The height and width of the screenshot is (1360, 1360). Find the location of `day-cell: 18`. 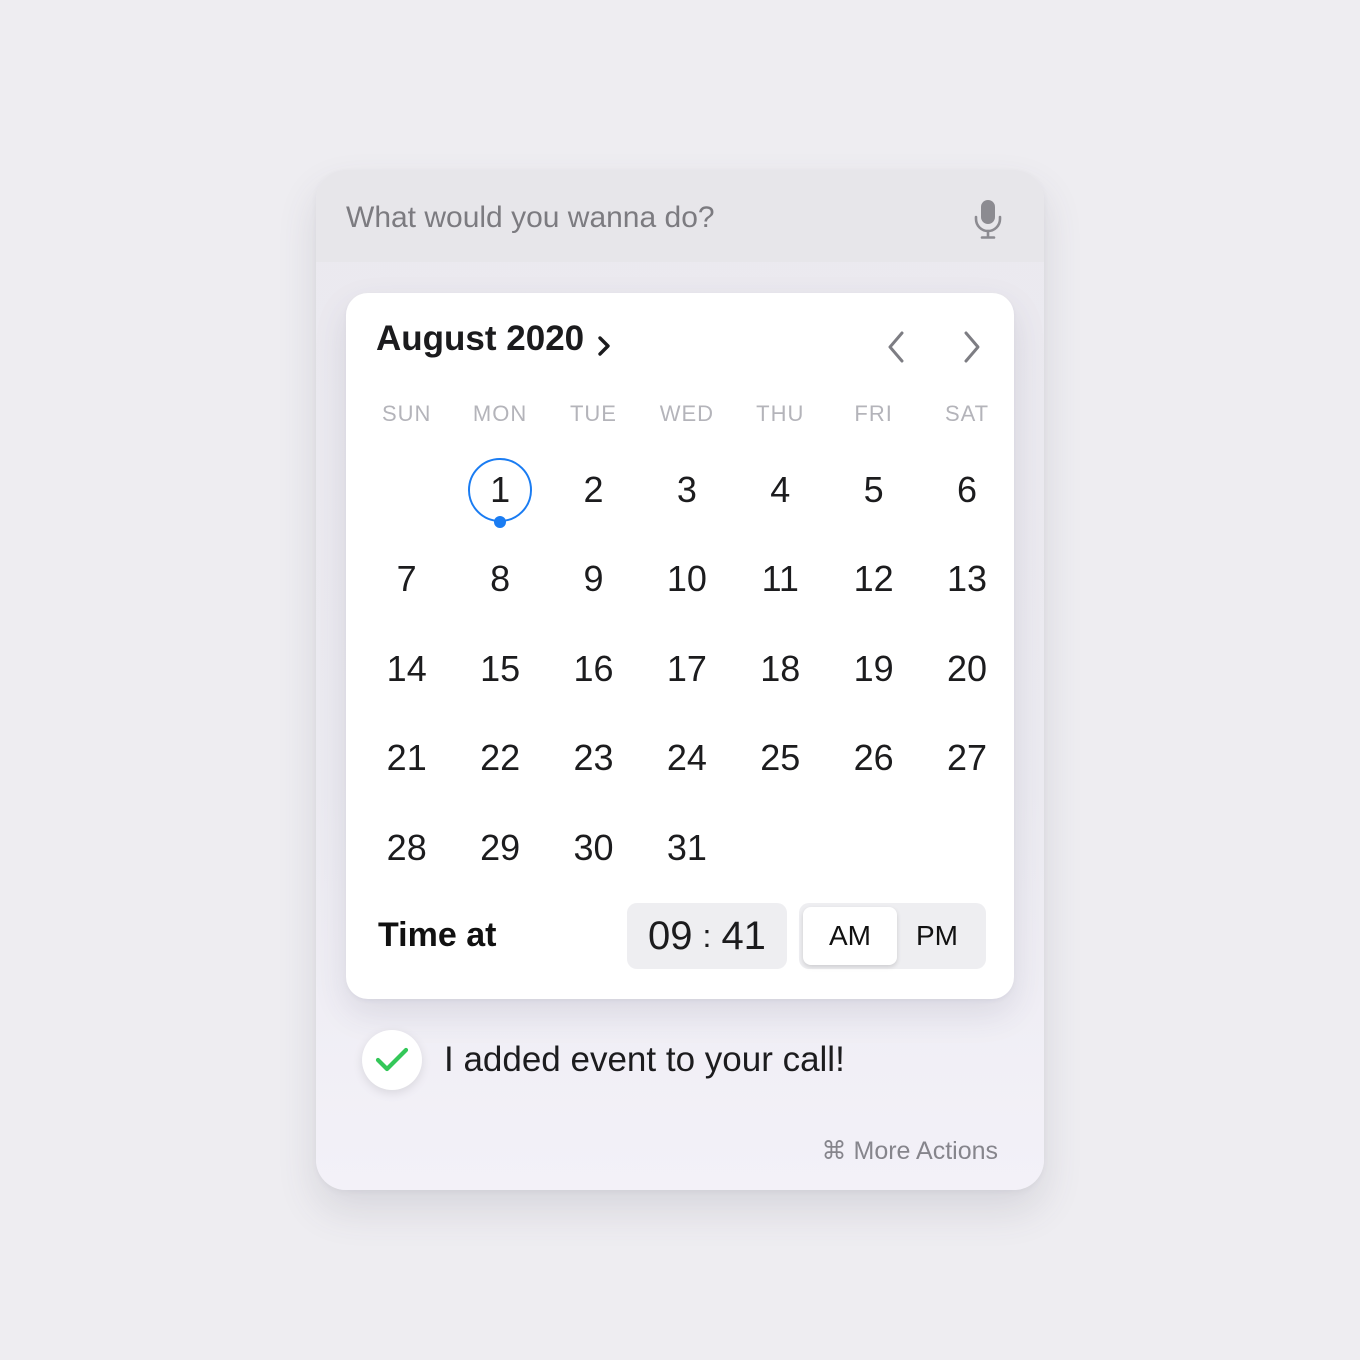

day-cell: 18 is located at coordinates (780, 669).